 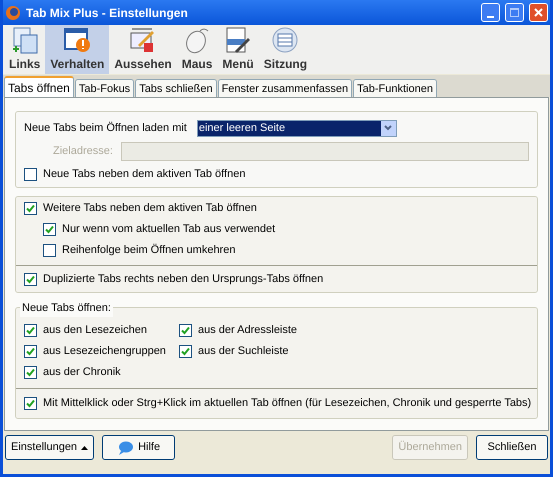 What do you see at coordinates (285, 88) in the screenshot?
I see `tab: Fenster zusammenfassen` at bounding box center [285, 88].